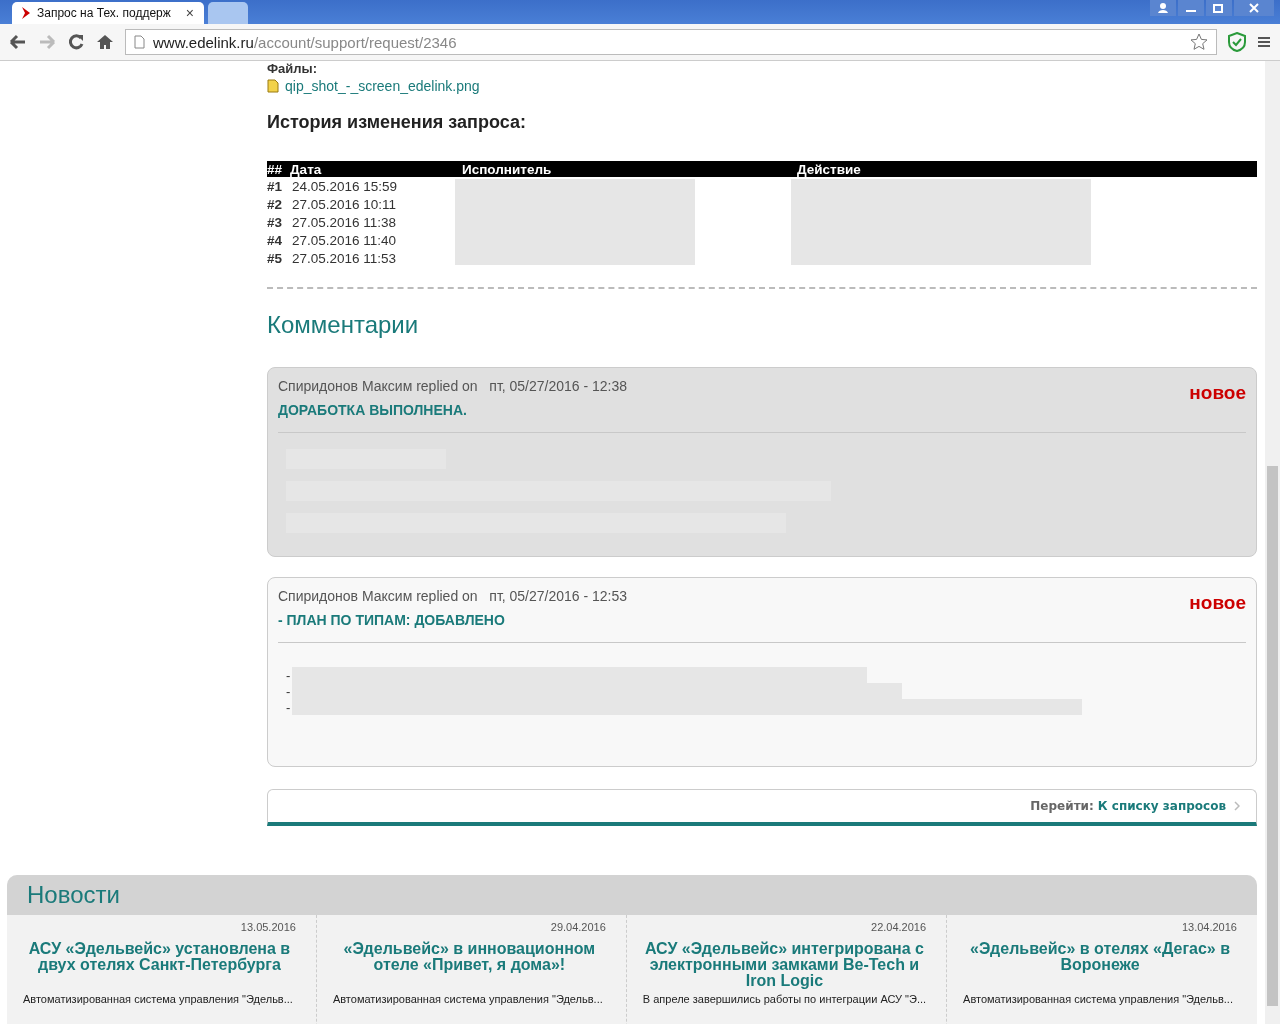 This screenshot has height=1024, width=1280. Describe the element at coordinates (453, 597) in the screenshot. I see `comment-meta: Спиридонов Максим replied on пт, 05/27/2016 - 12:53` at that location.